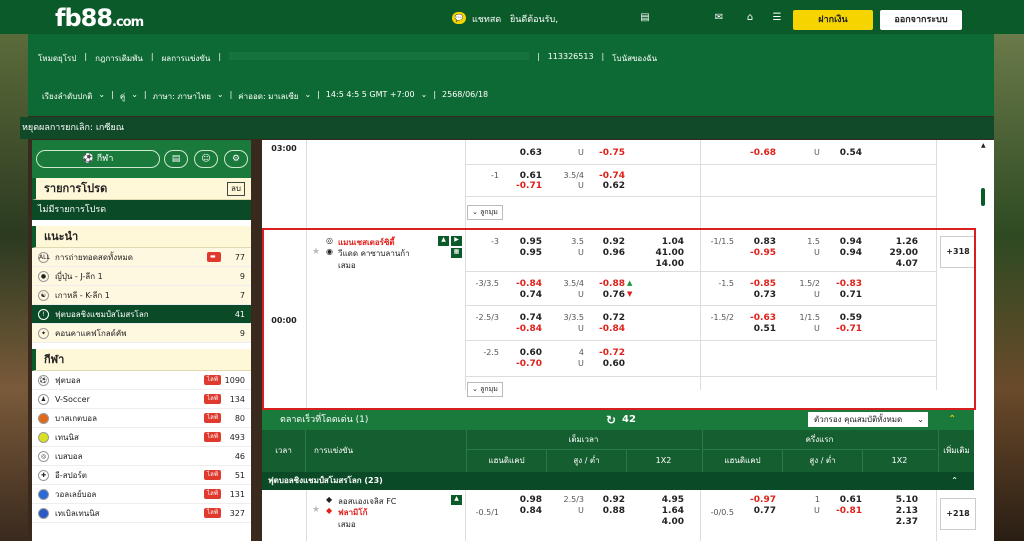 The image size is (1024, 541). Describe the element at coordinates (921, 20) in the screenshot. I see `logout-button: ออกจากระบบ` at that location.